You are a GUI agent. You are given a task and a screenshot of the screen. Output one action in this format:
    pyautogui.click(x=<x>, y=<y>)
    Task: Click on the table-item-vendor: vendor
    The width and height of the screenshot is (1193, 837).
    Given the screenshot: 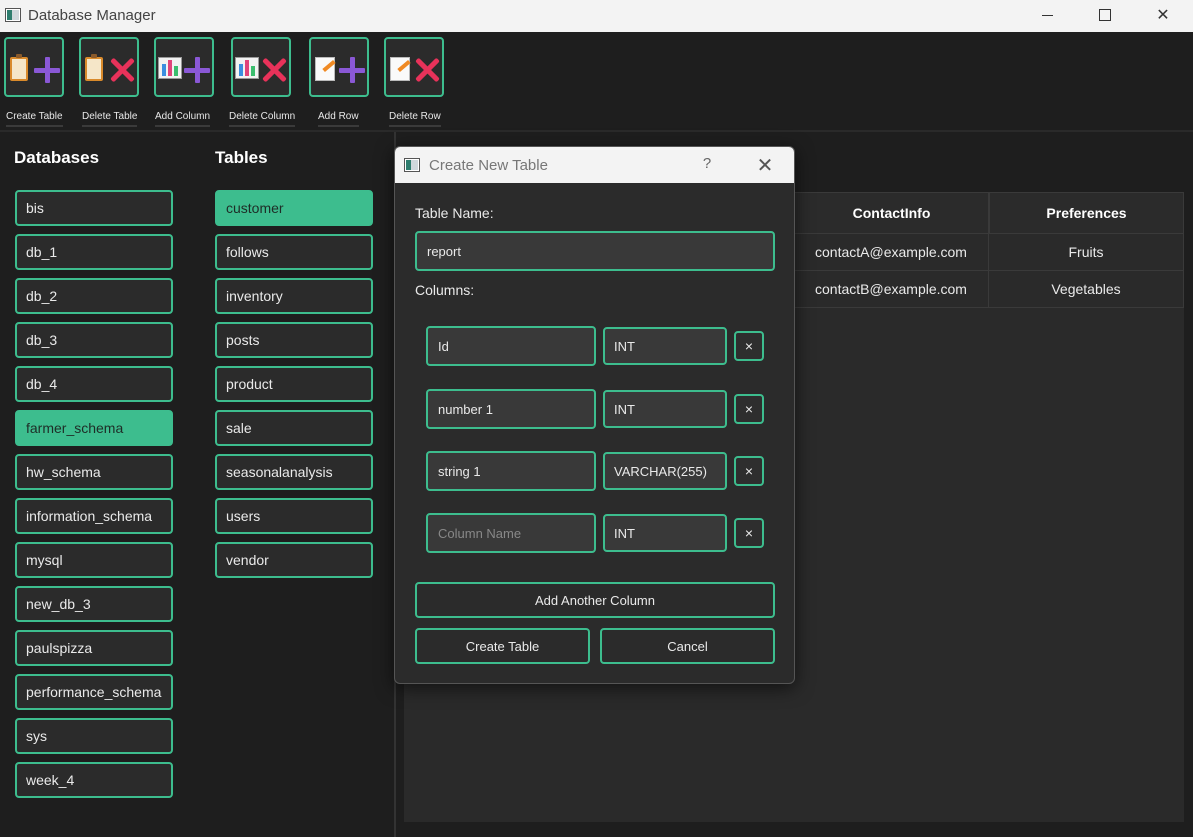 What is the action you would take?
    pyautogui.click(x=294, y=560)
    